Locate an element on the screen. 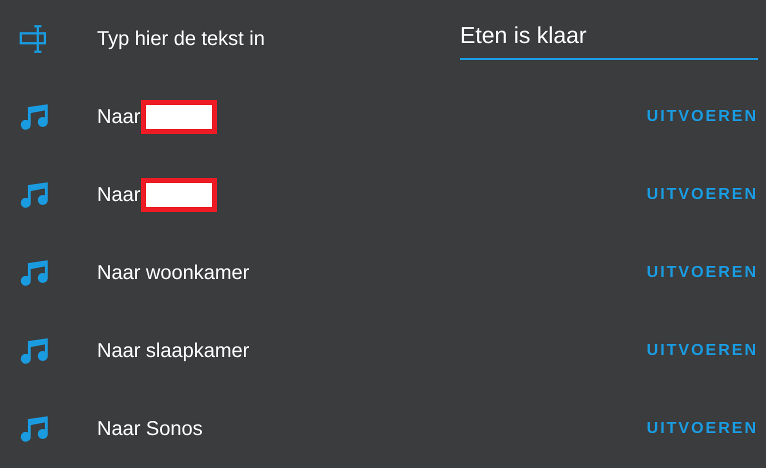 This screenshot has width=766, height=468. script-name: Naar Sonos is located at coordinates (150, 429).